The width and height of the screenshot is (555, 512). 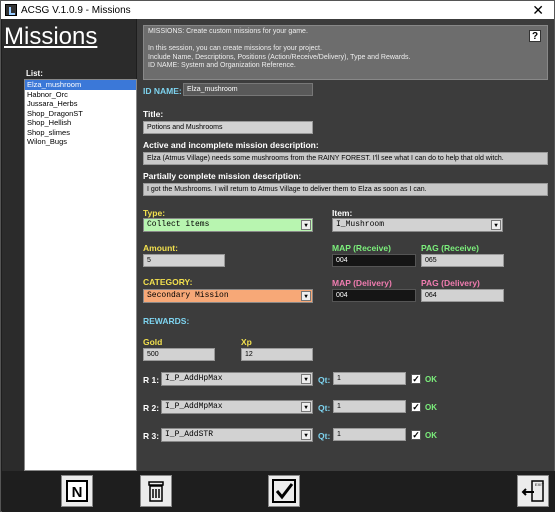 I want to click on title-bar: ACSG V.1.0.9 - Missions ✕, so click(x=277, y=10).